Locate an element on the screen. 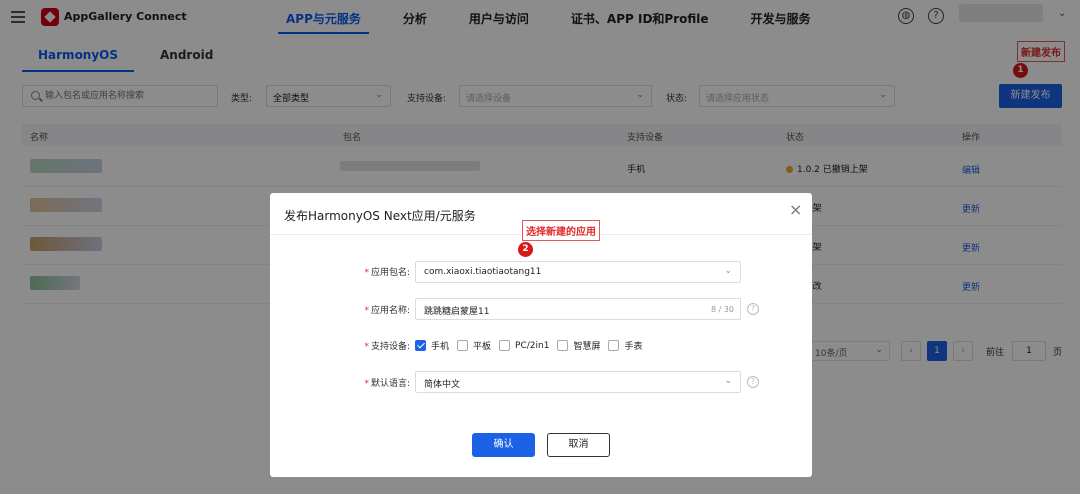 This screenshot has width=1080, height=494. device-checkbox-phone: 手机 is located at coordinates (432, 345).